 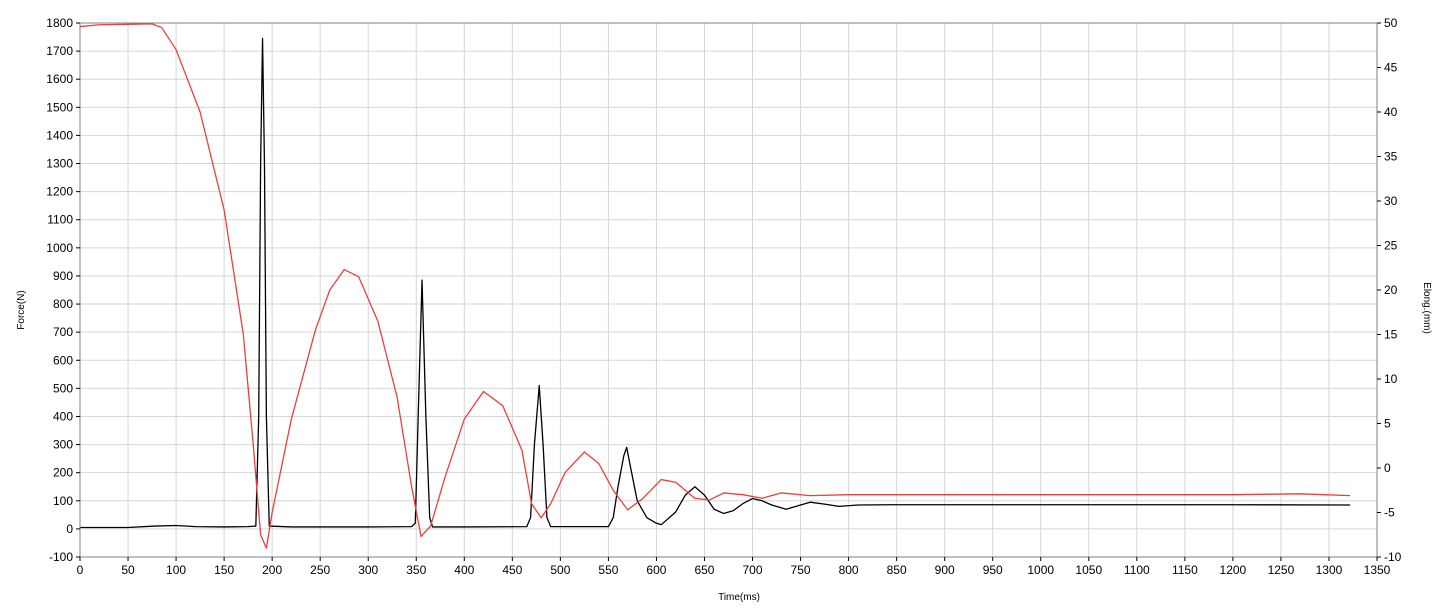 I want to click on y-right-tick-label: -10, so click(x=1393, y=557).